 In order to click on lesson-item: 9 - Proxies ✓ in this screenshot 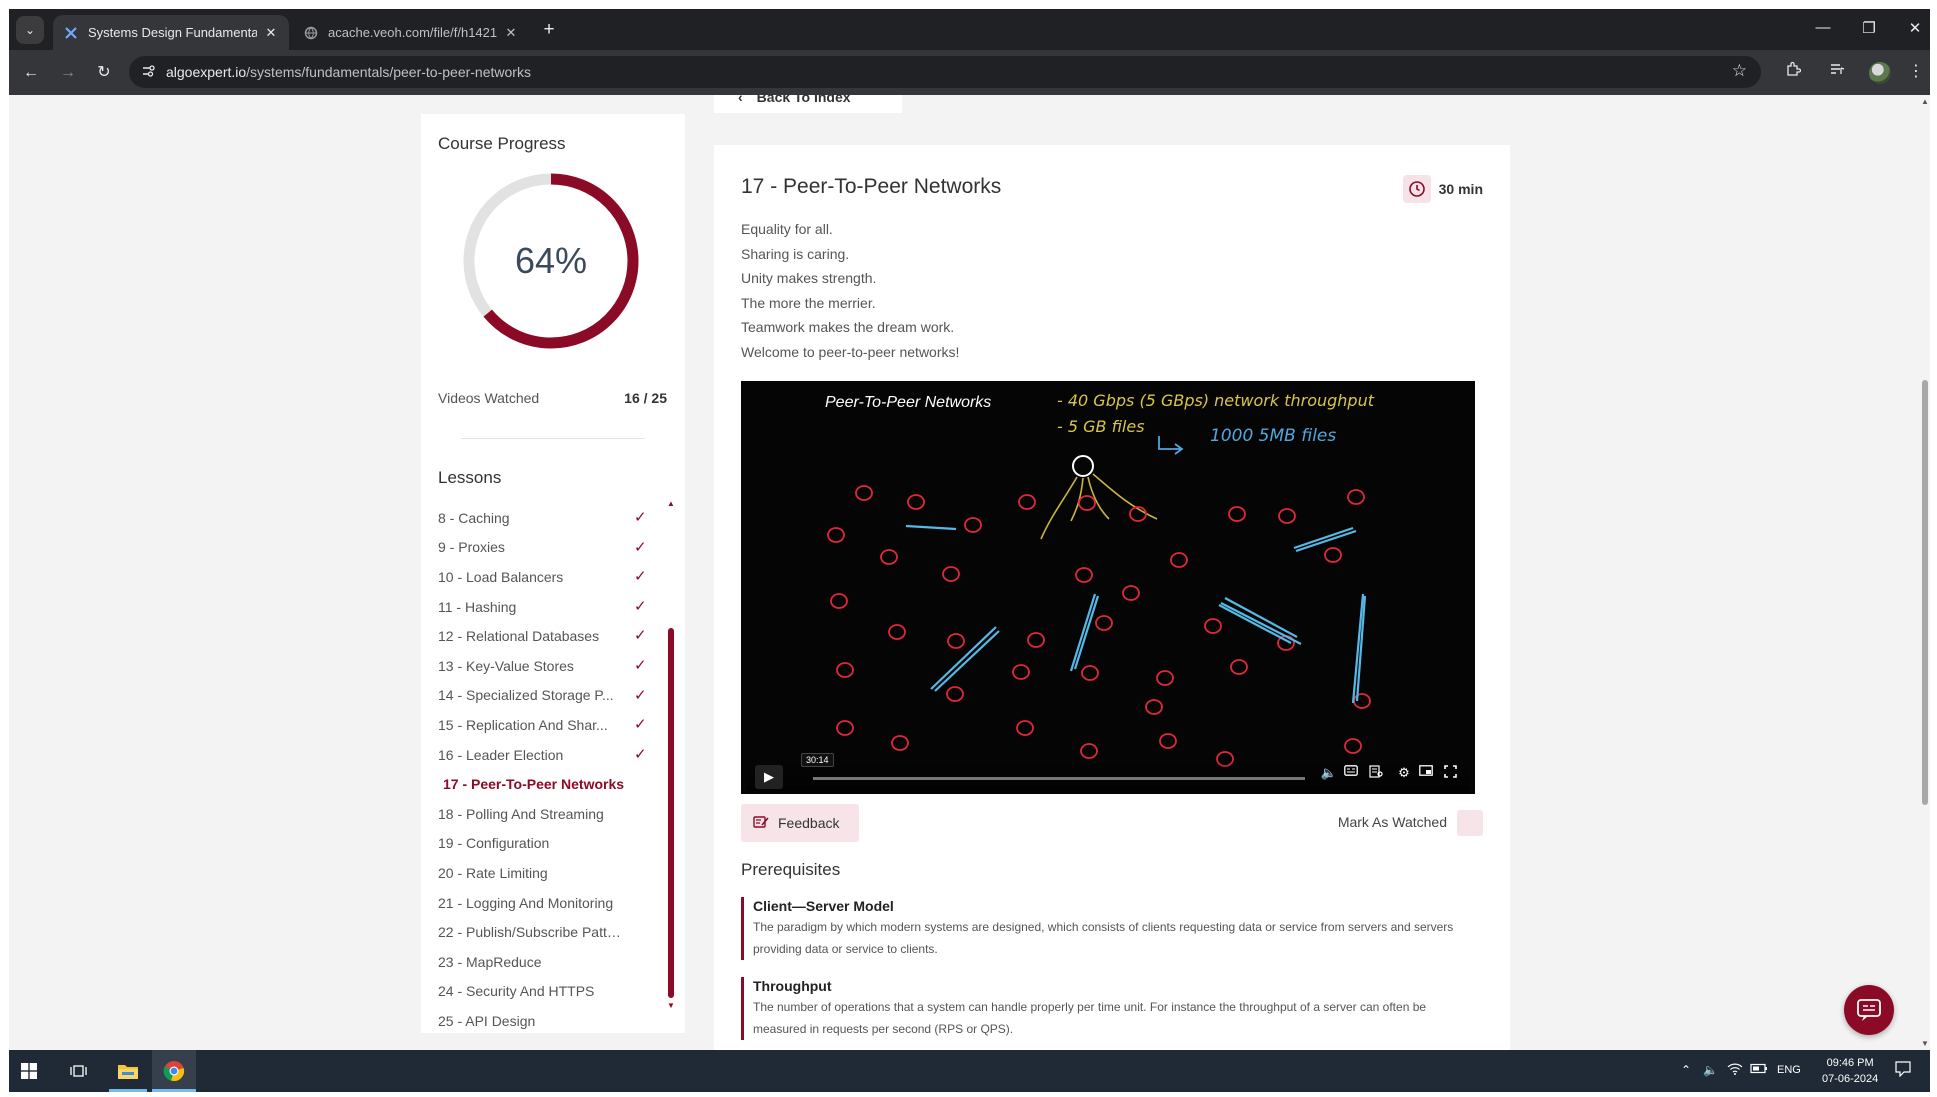, I will do `click(553, 548)`.